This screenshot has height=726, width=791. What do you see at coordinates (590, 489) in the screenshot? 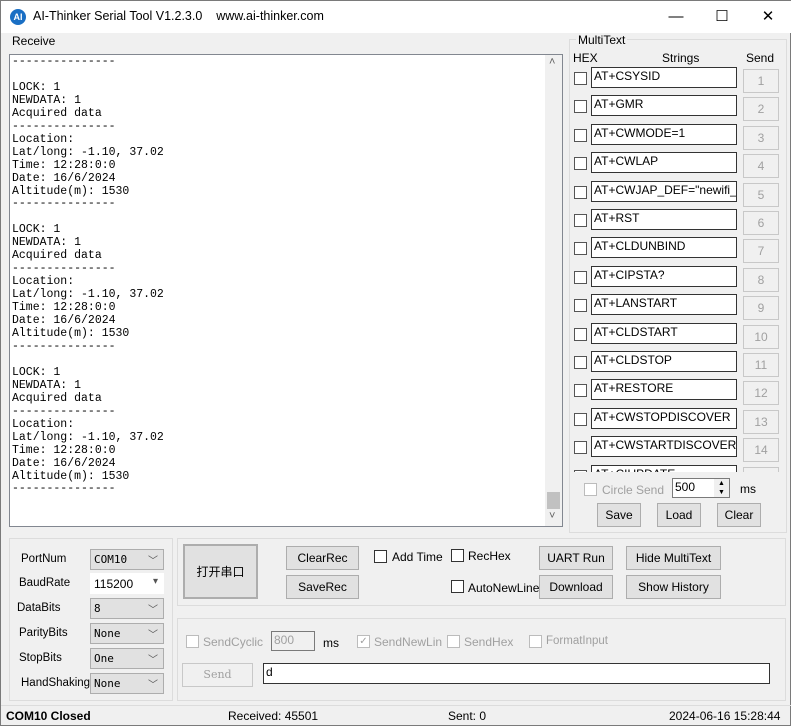
I see `circle-send-checkbox` at bounding box center [590, 489].